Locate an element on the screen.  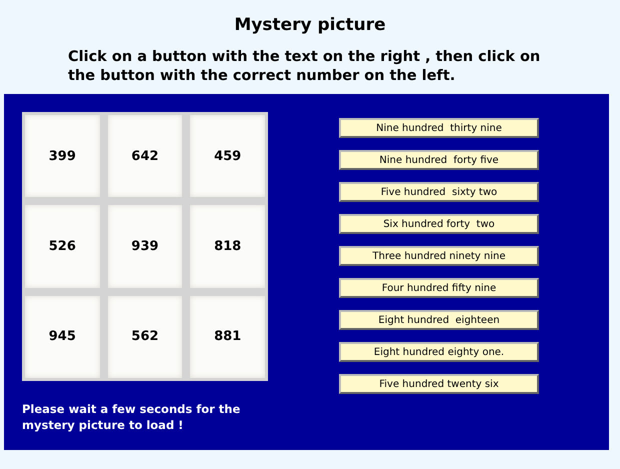
number-word-button: Nine hundred thirty nine is located at coordinates (439, 128).